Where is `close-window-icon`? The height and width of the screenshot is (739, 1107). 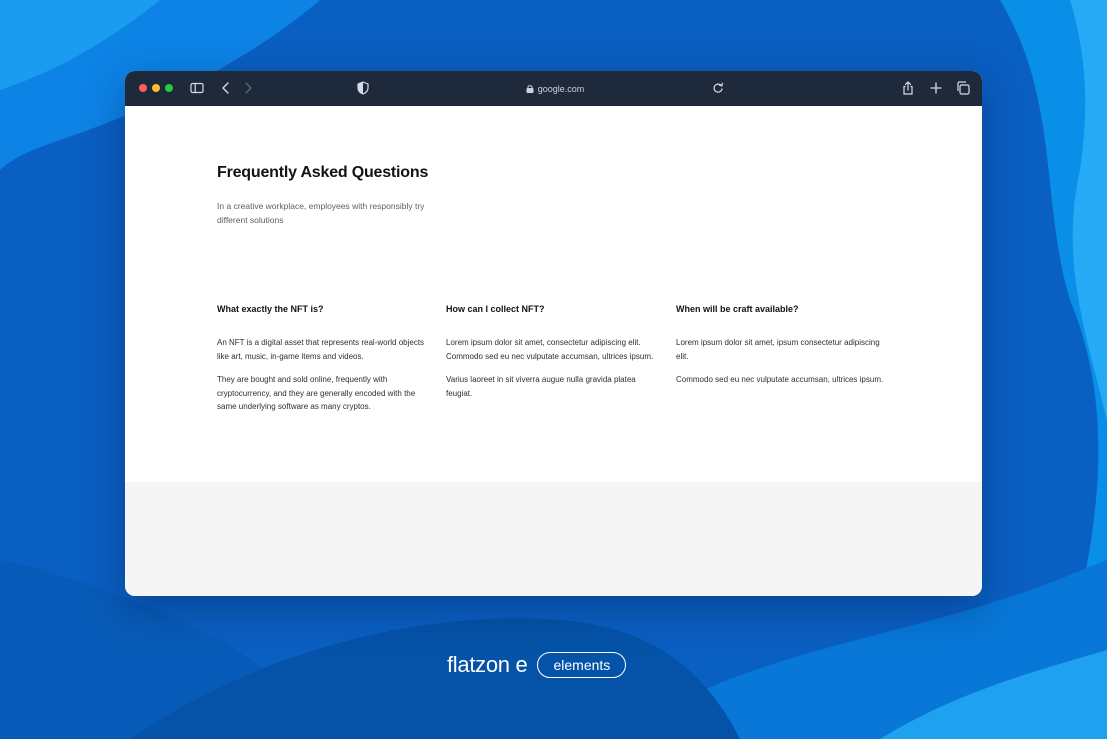 close-window-icon is located at coordinates (143, 88).